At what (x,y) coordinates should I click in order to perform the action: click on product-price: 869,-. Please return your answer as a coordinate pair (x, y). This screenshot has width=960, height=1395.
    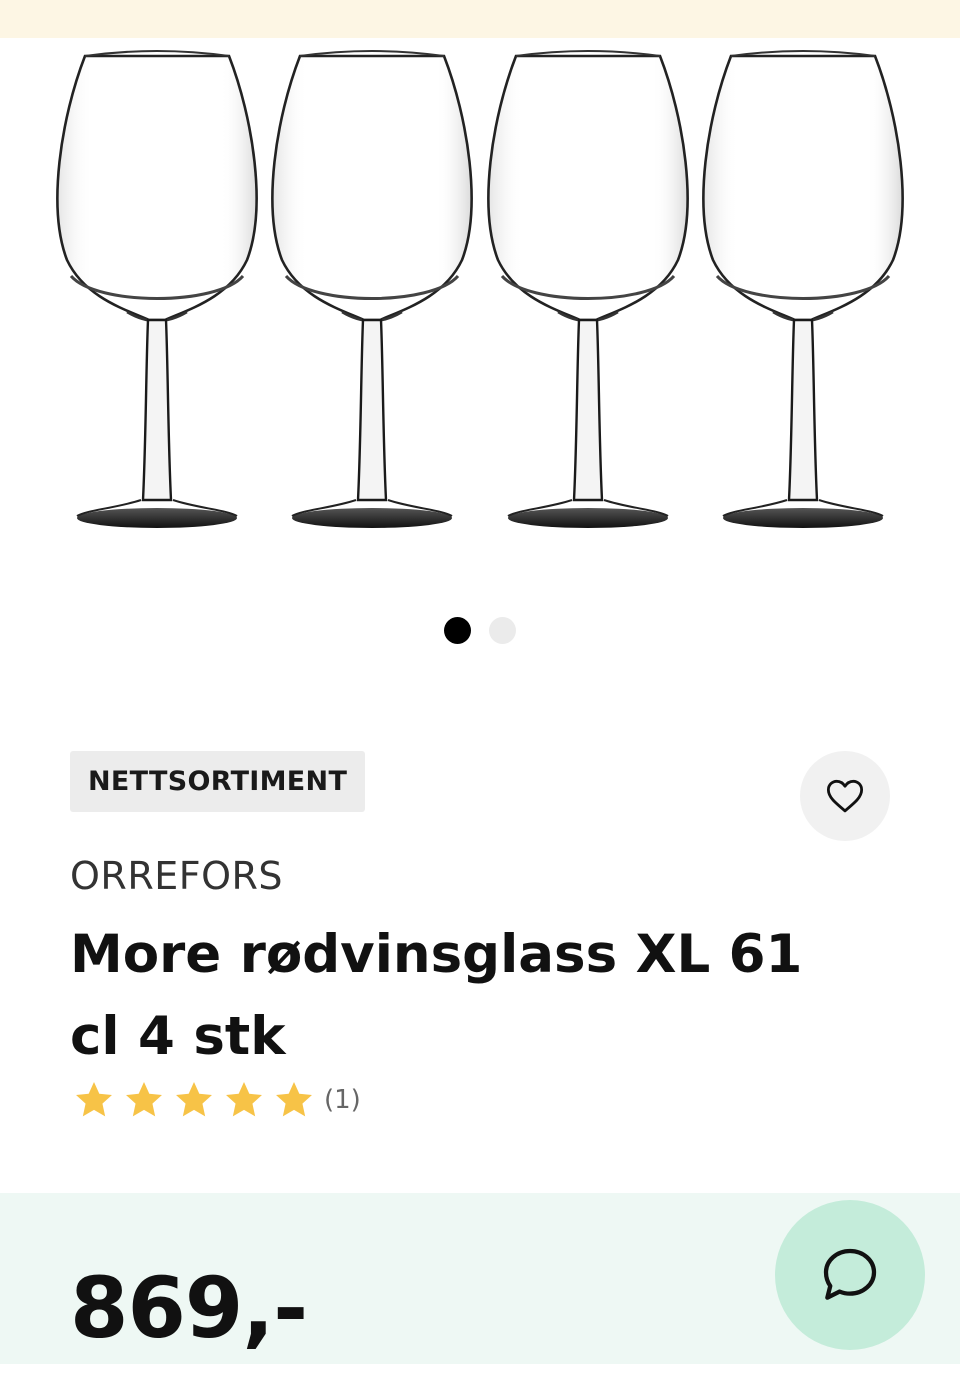
    Looking at the image, I should click on (189, 1308).